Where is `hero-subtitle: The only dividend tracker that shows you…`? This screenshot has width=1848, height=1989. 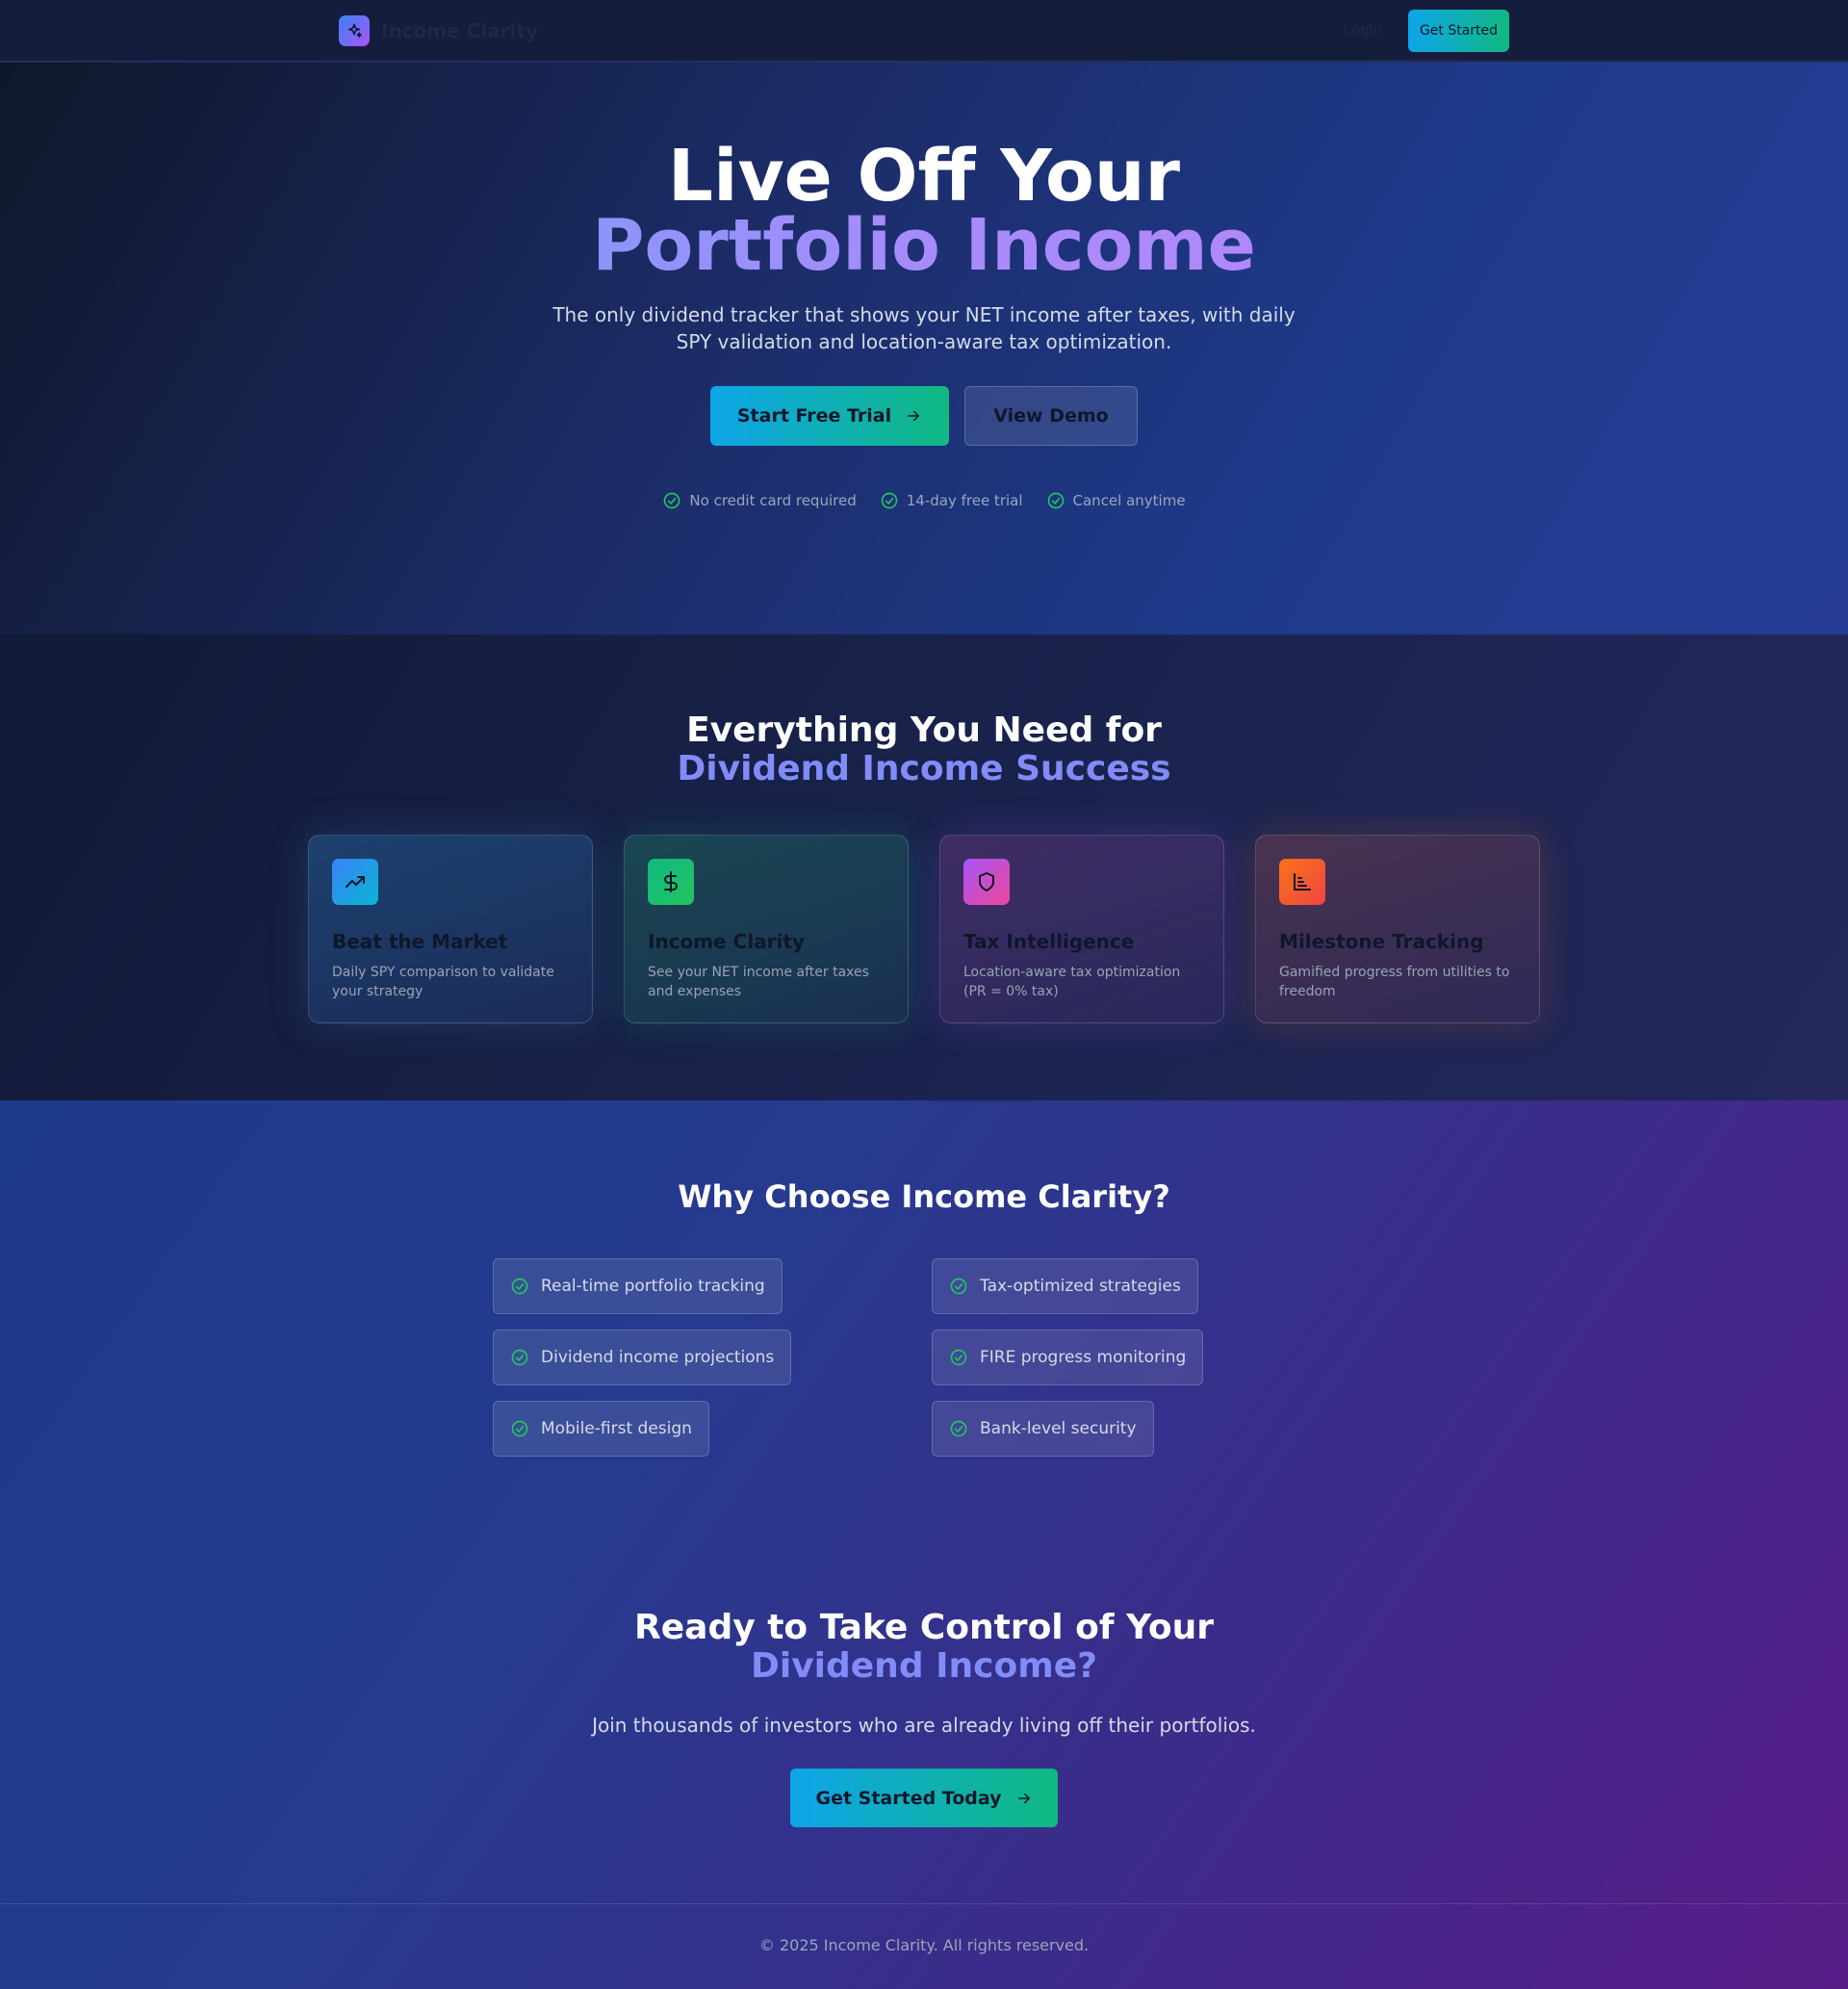
hero-subtitle: The only dividend tracker that shows you… is located at coordinates (924, 328).